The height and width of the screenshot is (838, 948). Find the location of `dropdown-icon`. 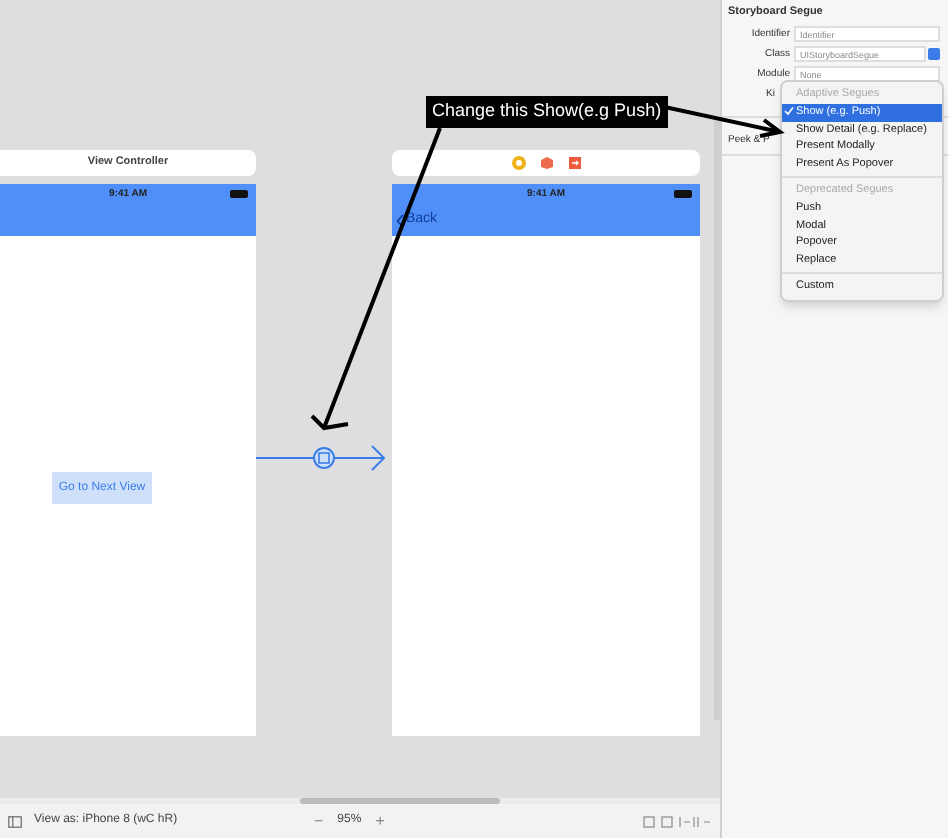

dropdown-icon is located at coordinates (934, 54).